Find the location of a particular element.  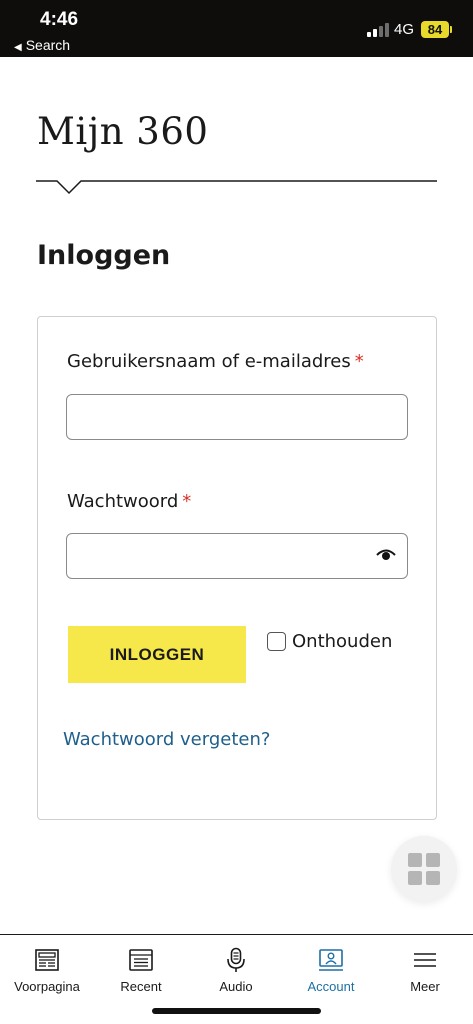

page-title: Inloggen is located at coordinates (104, 255).